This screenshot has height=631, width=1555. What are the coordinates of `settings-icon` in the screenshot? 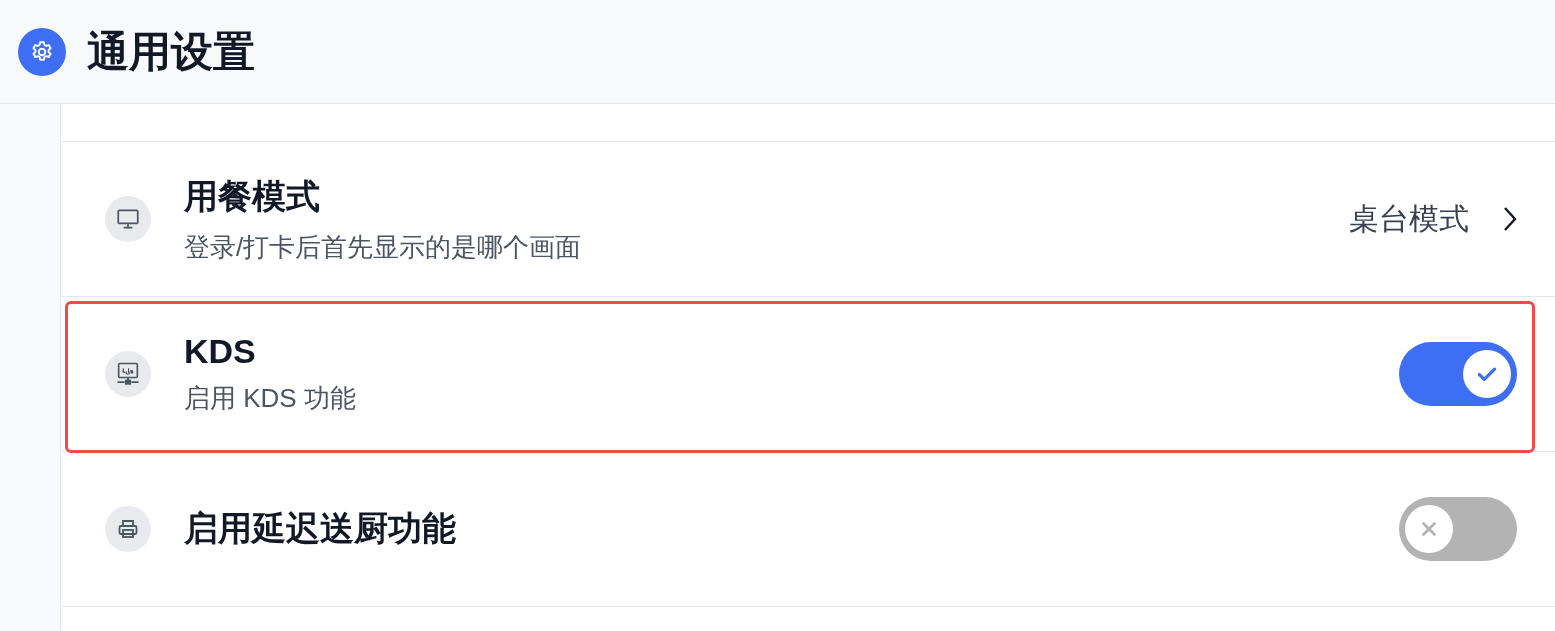 It's located at (42, 51).